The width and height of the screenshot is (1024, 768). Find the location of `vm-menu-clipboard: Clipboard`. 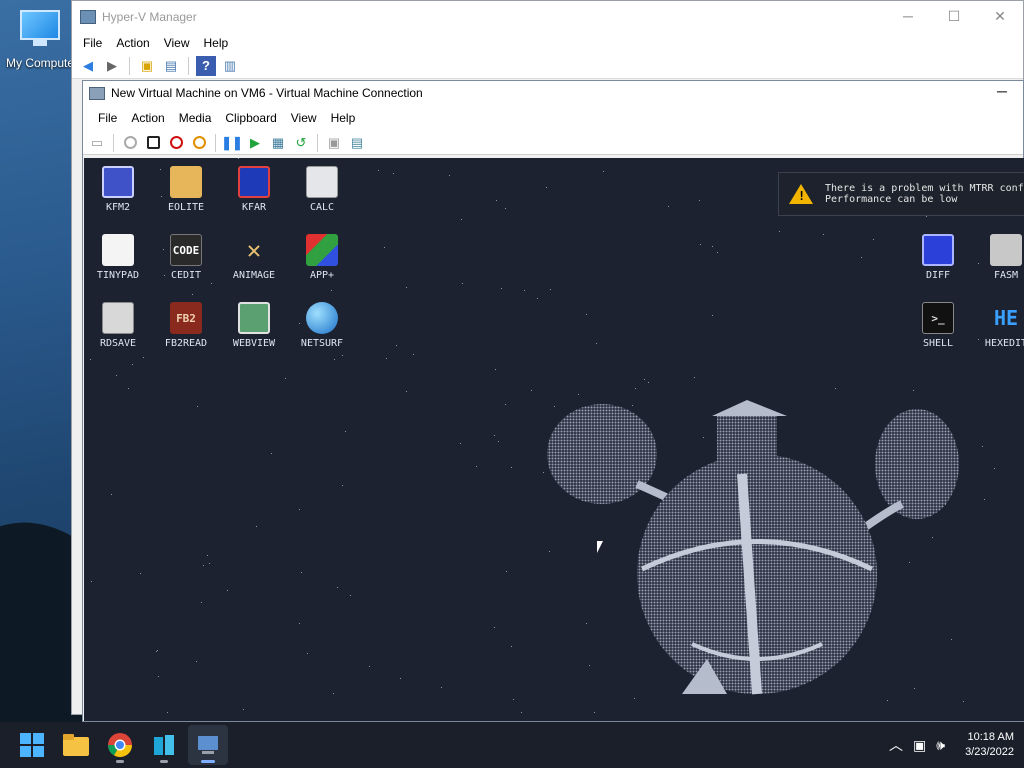

vm-menu-clipboard: Clipboard is located at coordinates (250, 118).